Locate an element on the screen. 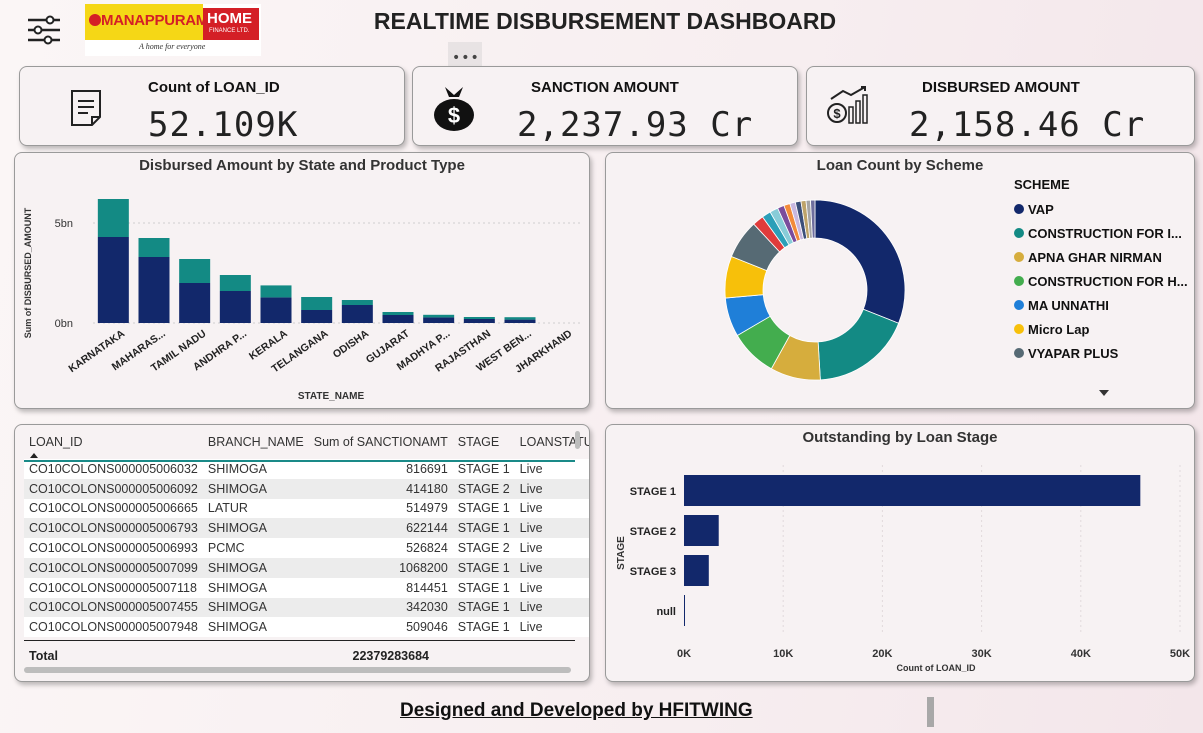  column-header-loan-id: LOAN_ID is located at coordinates (113, 442).